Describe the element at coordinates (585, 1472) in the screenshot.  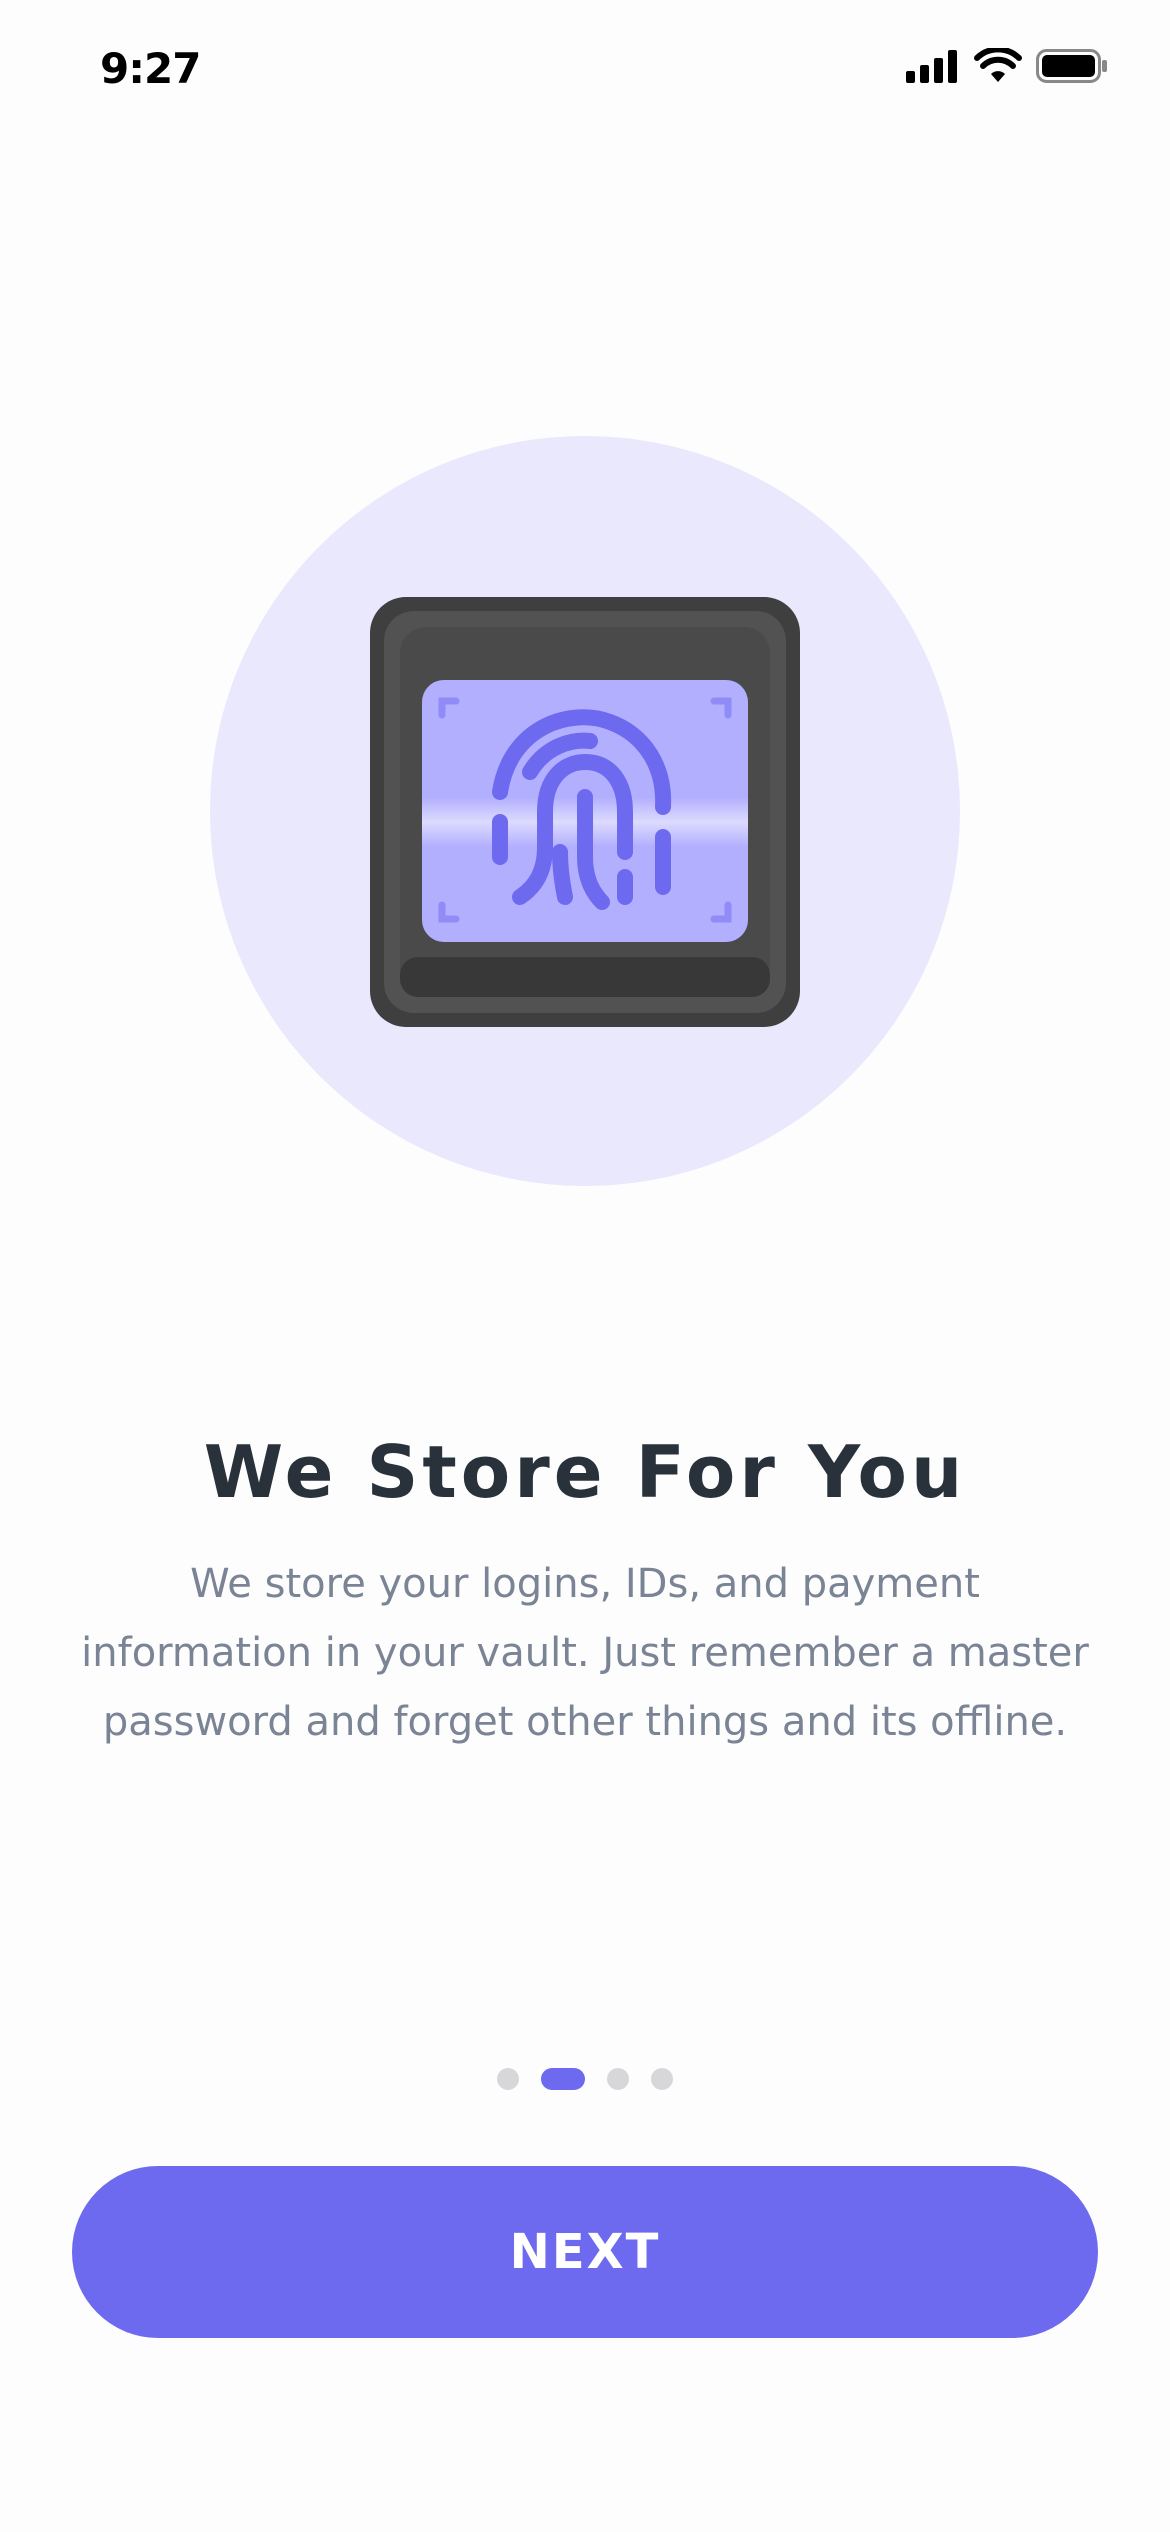
I see `onboarding-title: We Store For You` at that location.